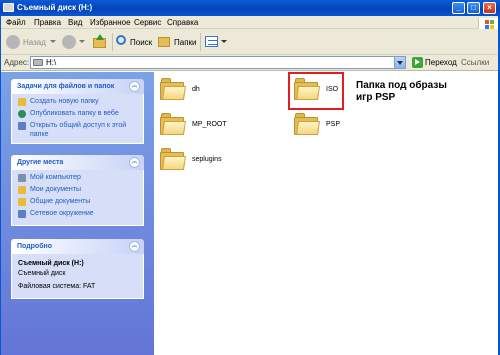 The image size is (500, 355). Describe the element at coordinates (100, 37) in the screenshot. I see `up-arrow-icon` at that location.